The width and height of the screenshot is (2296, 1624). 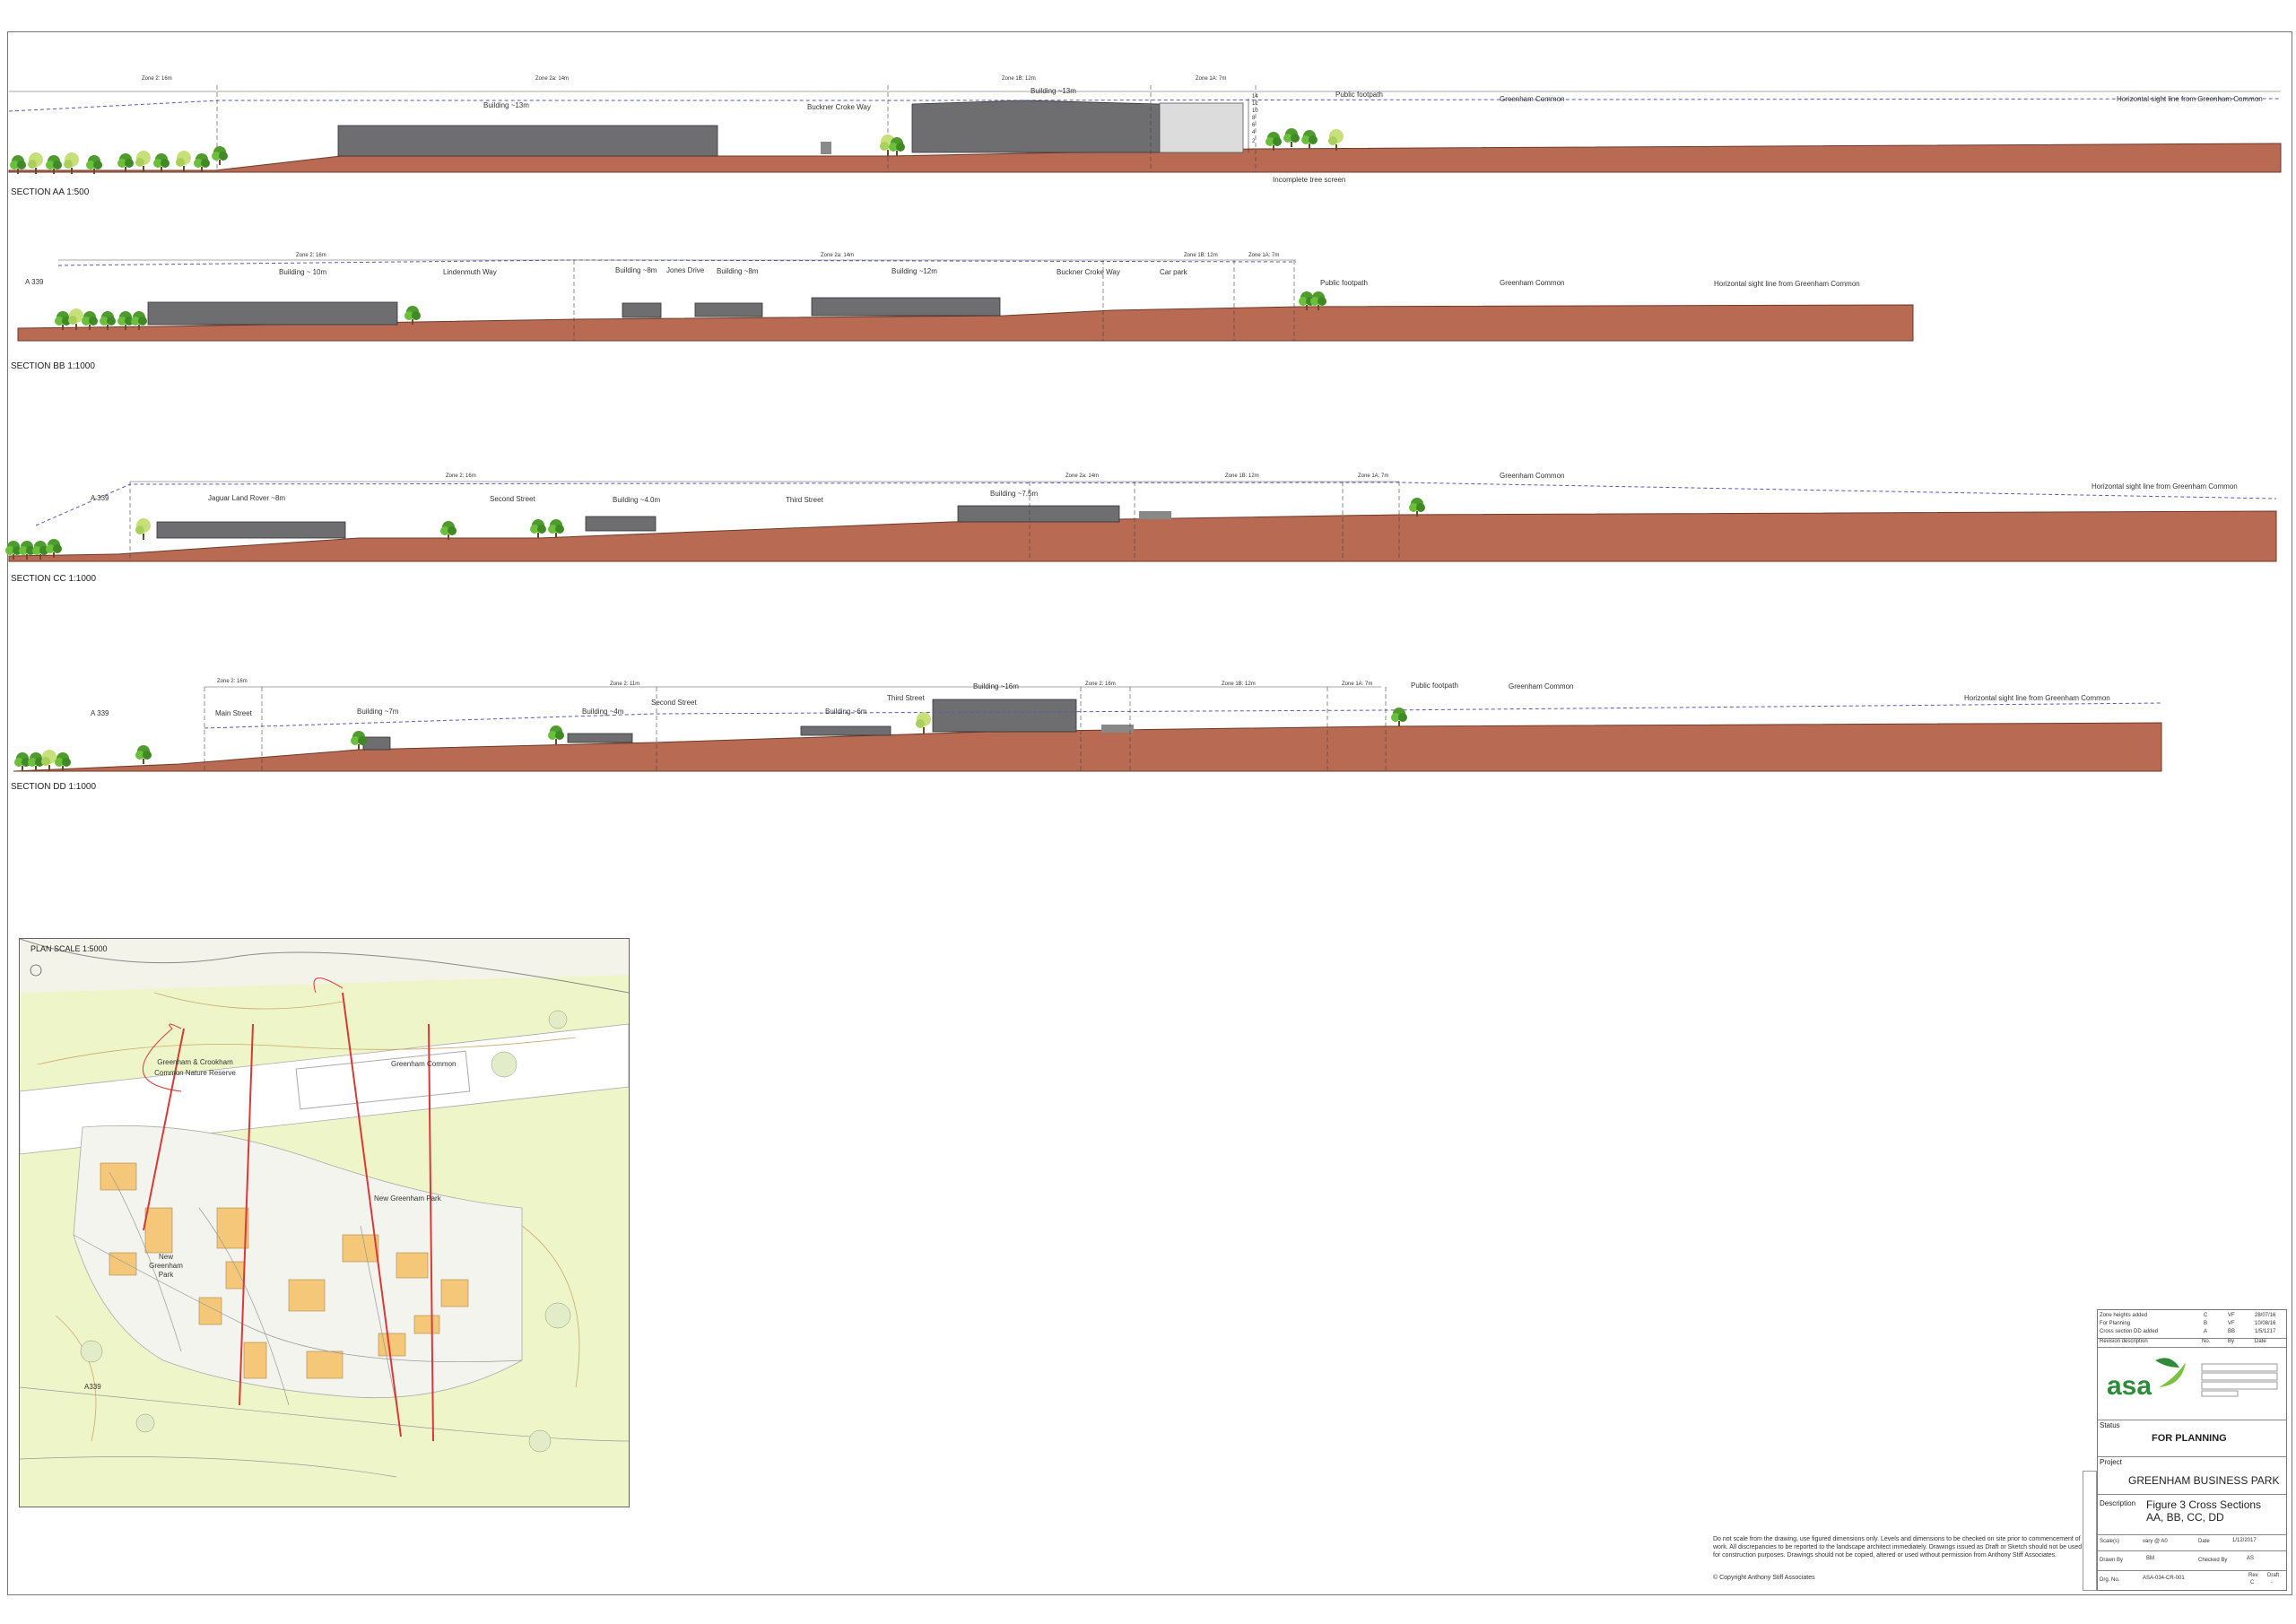 I want to click on rev-desc: Zone heights added, so click(x=2124, y=1315).